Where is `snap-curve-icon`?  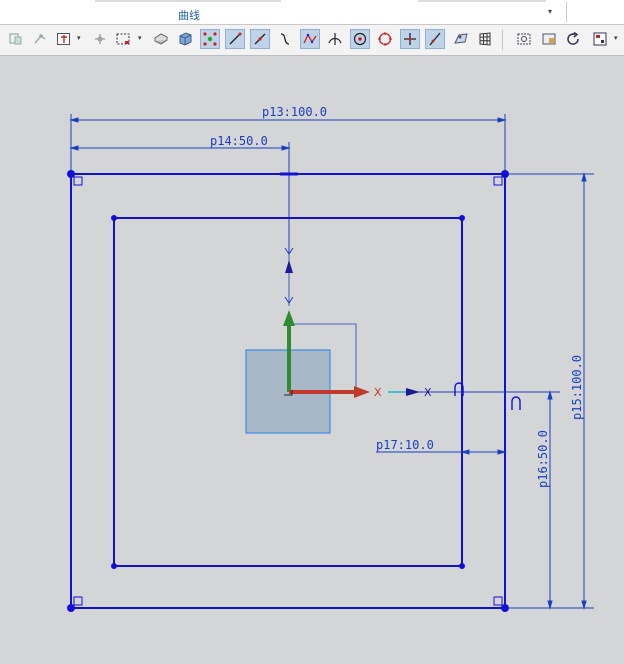 snap-curve-icon is located at coordinates (40, 39).